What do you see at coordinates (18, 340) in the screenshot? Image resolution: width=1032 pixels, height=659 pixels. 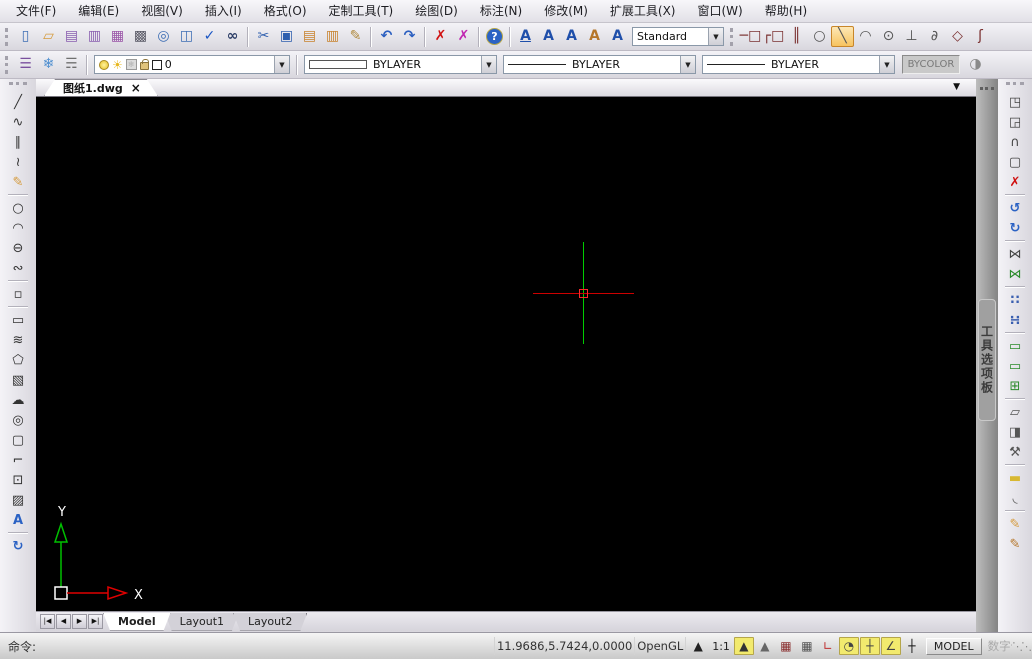 I see `multiline-icon: ≋` at bounding box center [18, 340].